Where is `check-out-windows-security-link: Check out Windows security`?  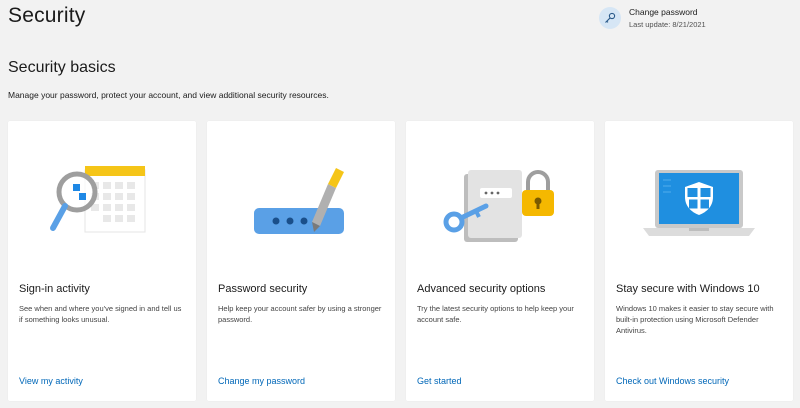 check-out-windows-security-link: Check out Windows security is located at coordinates (672, 381).